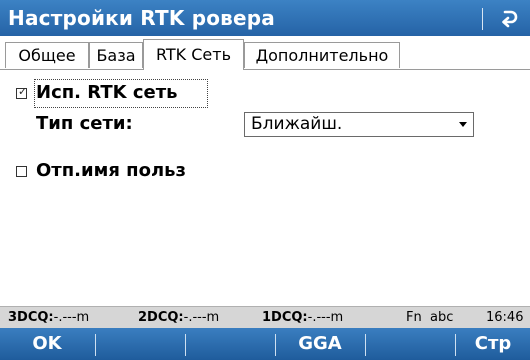 This screenshot has height=360, width=530. What do you see at coordinates (140, 344) in the screenshot?
I see `softkey-2-button` at bounding box center [140, 344].